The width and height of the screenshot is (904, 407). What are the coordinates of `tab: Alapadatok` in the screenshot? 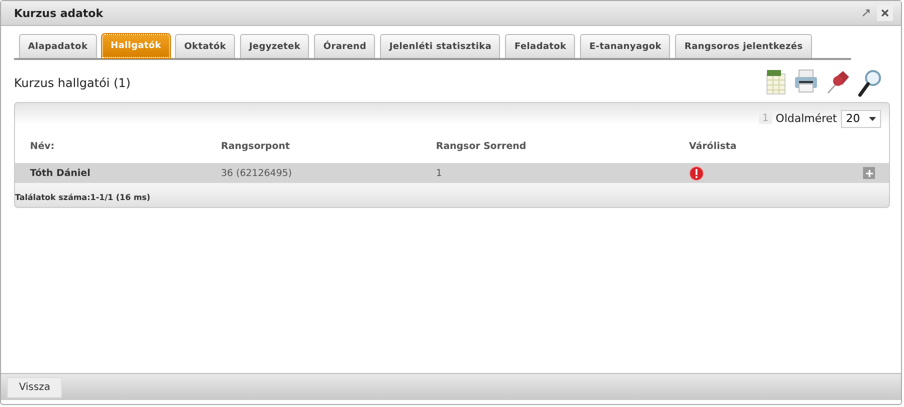 It's located at (58, 46).